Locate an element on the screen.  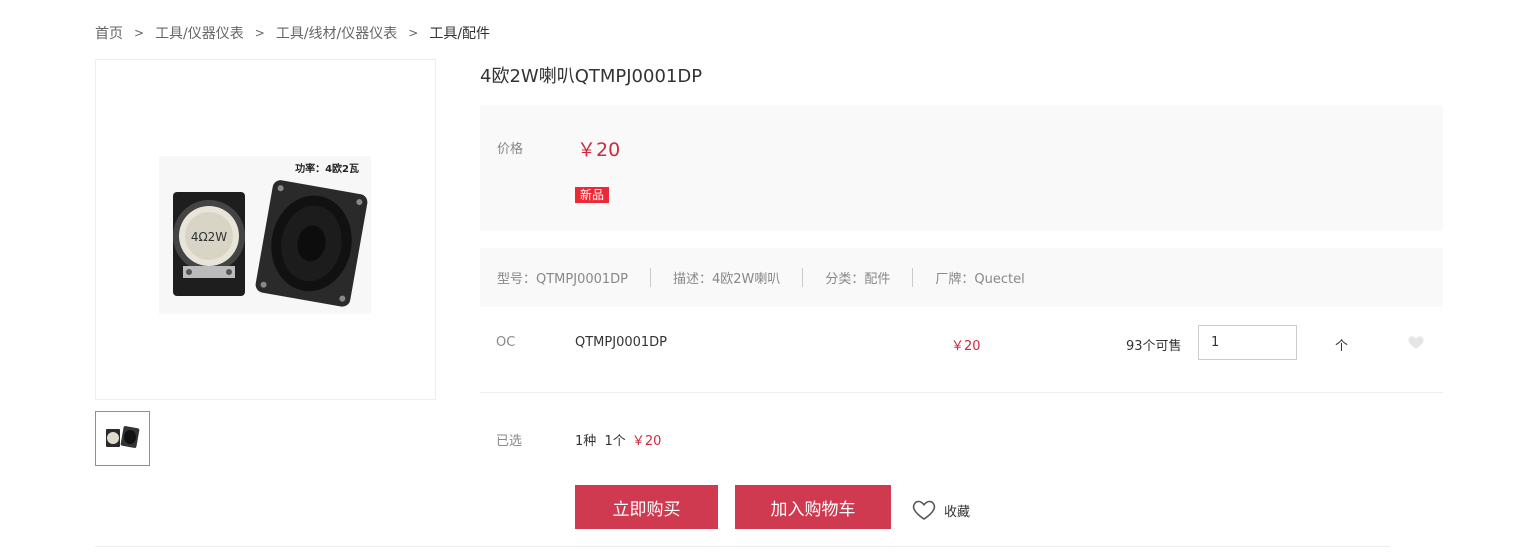
variant-model: QTMPJ0001DP is located at coordinates (621, 342).